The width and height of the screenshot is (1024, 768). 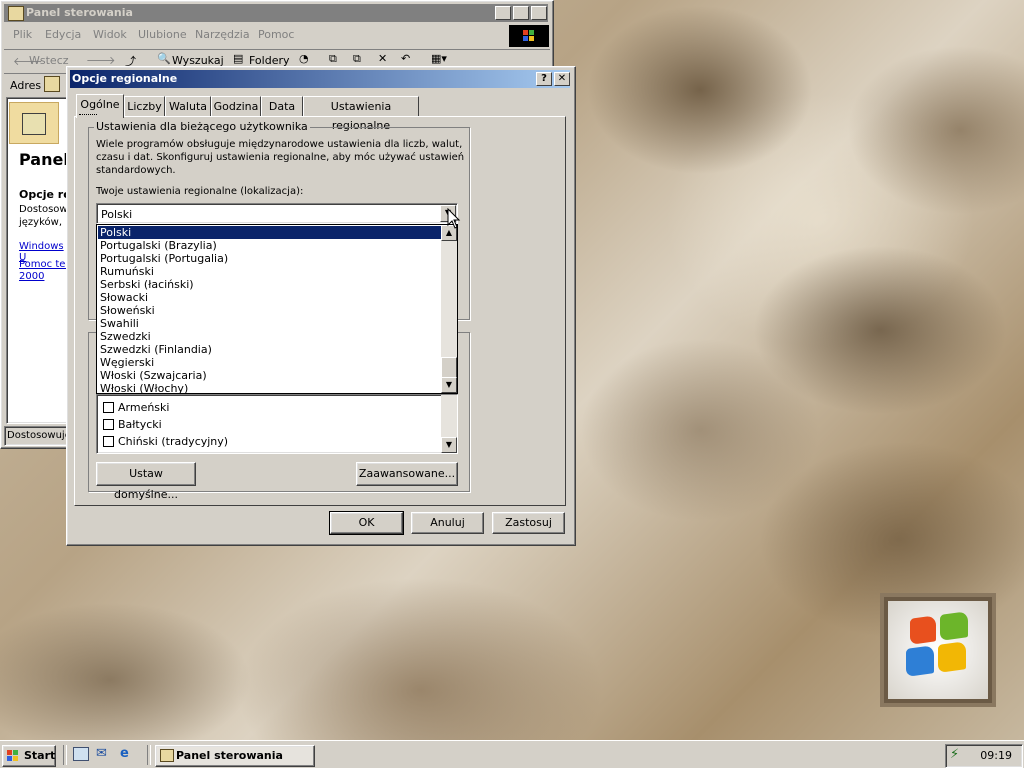 I want to click on panel-text-line1: Dostosow, so click(x=43, y=209).